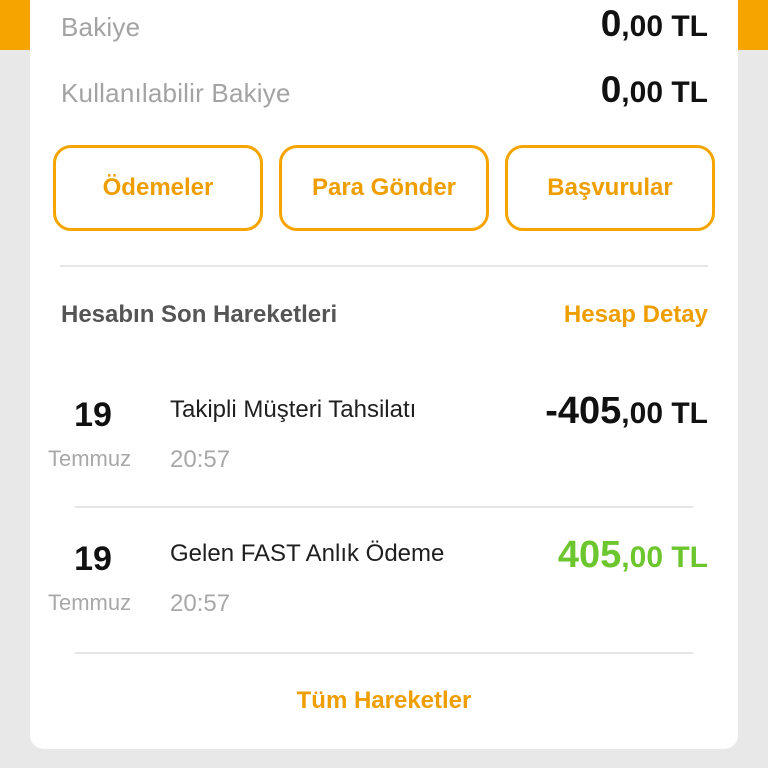 This screenshot has width=768, height=768. Describe the element at coordinates (176, 93) in the screenshot. I see `available-balance-label: Kullanılabilir Bakiye` at that location.